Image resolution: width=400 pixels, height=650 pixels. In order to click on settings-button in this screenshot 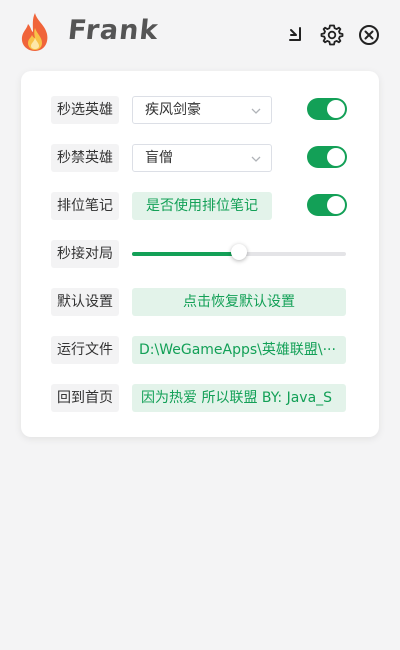, I will do `click(332, 35)`.